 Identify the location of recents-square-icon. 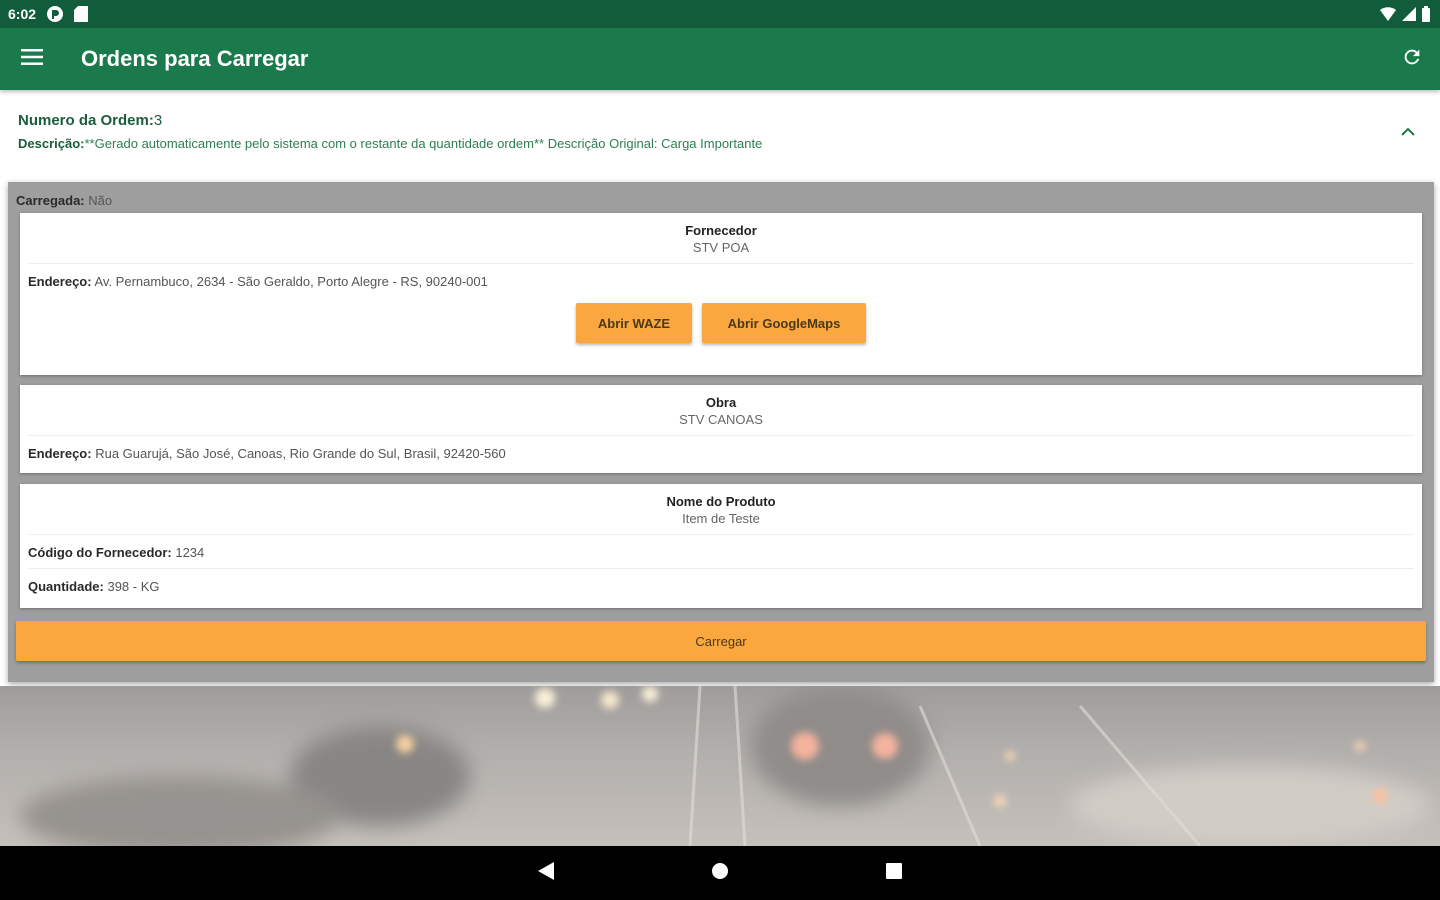
(894, 873).